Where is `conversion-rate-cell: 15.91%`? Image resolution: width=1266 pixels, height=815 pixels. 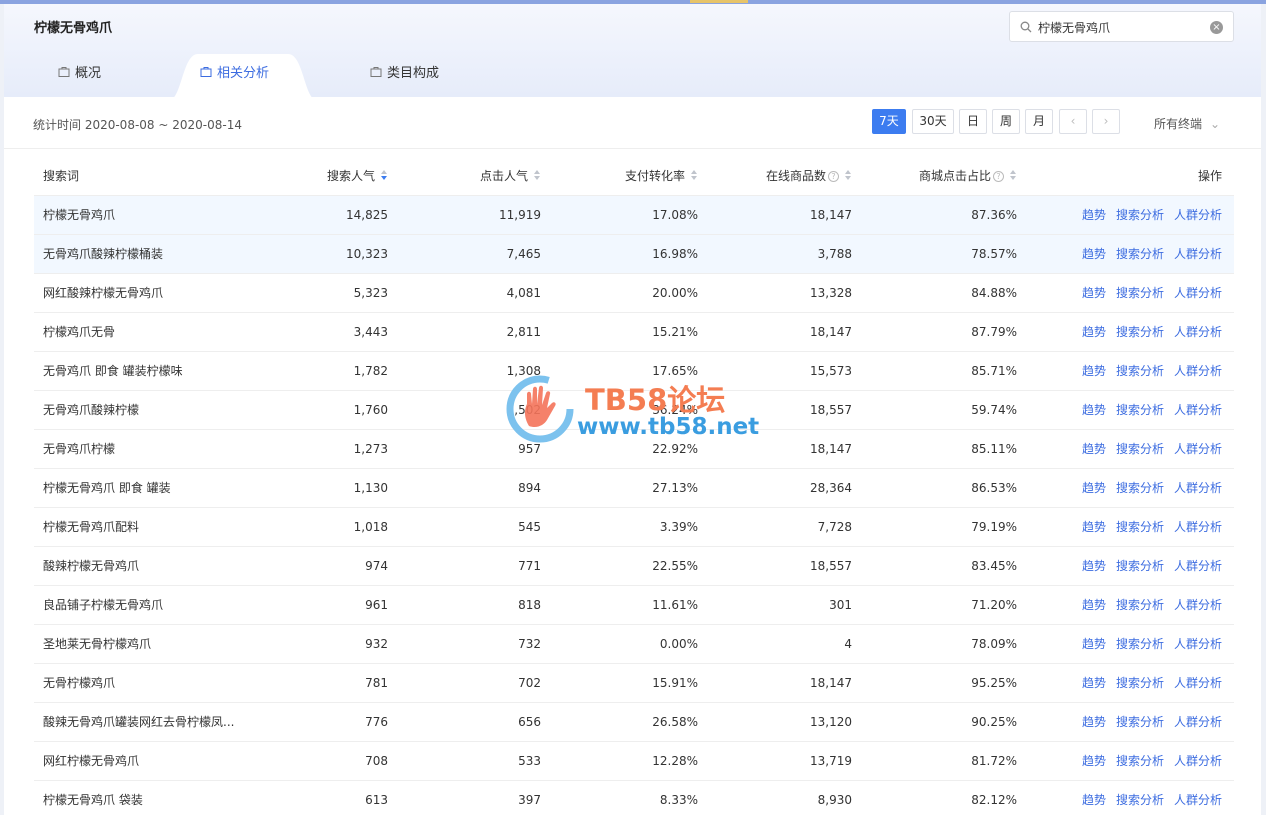 conversion-rate-cell: 15.91% is located at coordinates (619, 683).